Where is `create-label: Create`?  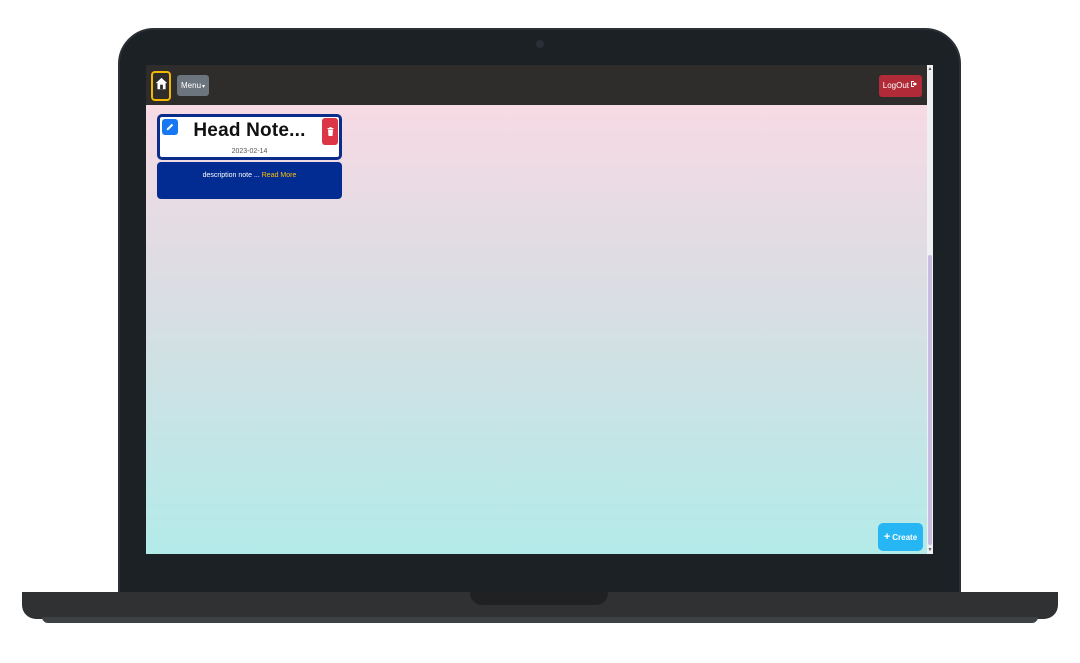 create-label: Create is located at coordinates (905, 537).